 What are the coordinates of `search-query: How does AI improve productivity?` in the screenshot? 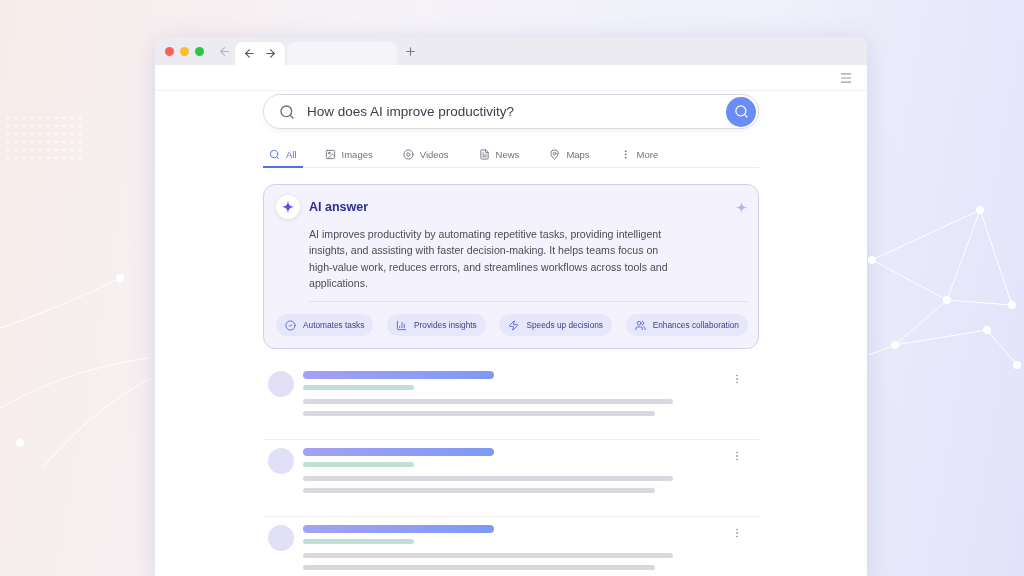 It's located at (411, 111).